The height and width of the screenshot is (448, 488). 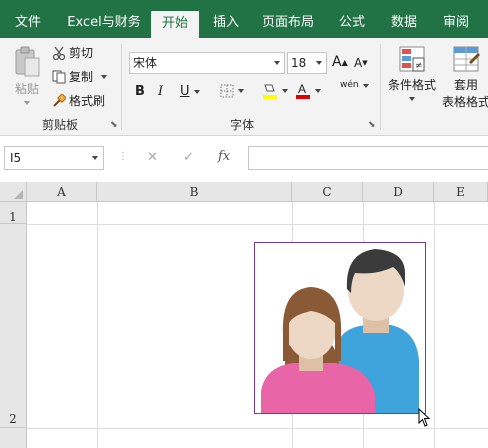 I want to click on column-header-c: C, so click(x=327, y=192).